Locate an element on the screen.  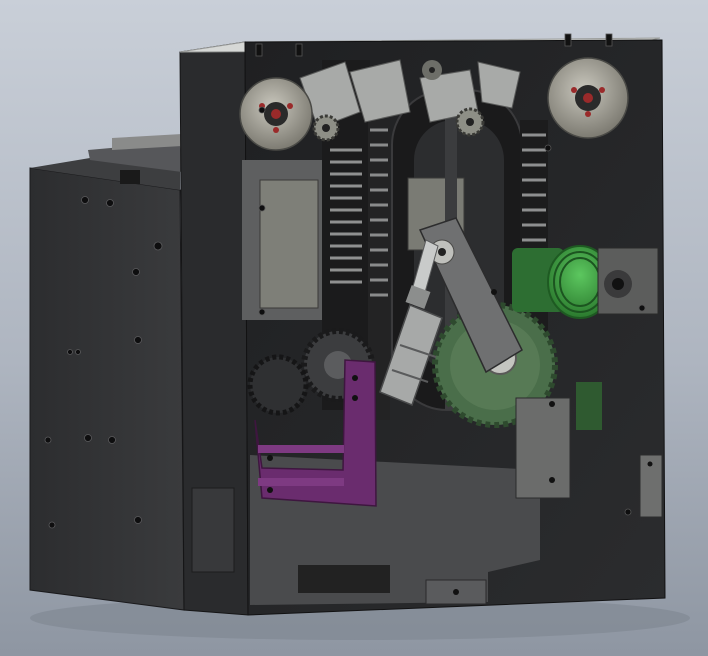
top-left-drum is located at coordinates (276, 114).